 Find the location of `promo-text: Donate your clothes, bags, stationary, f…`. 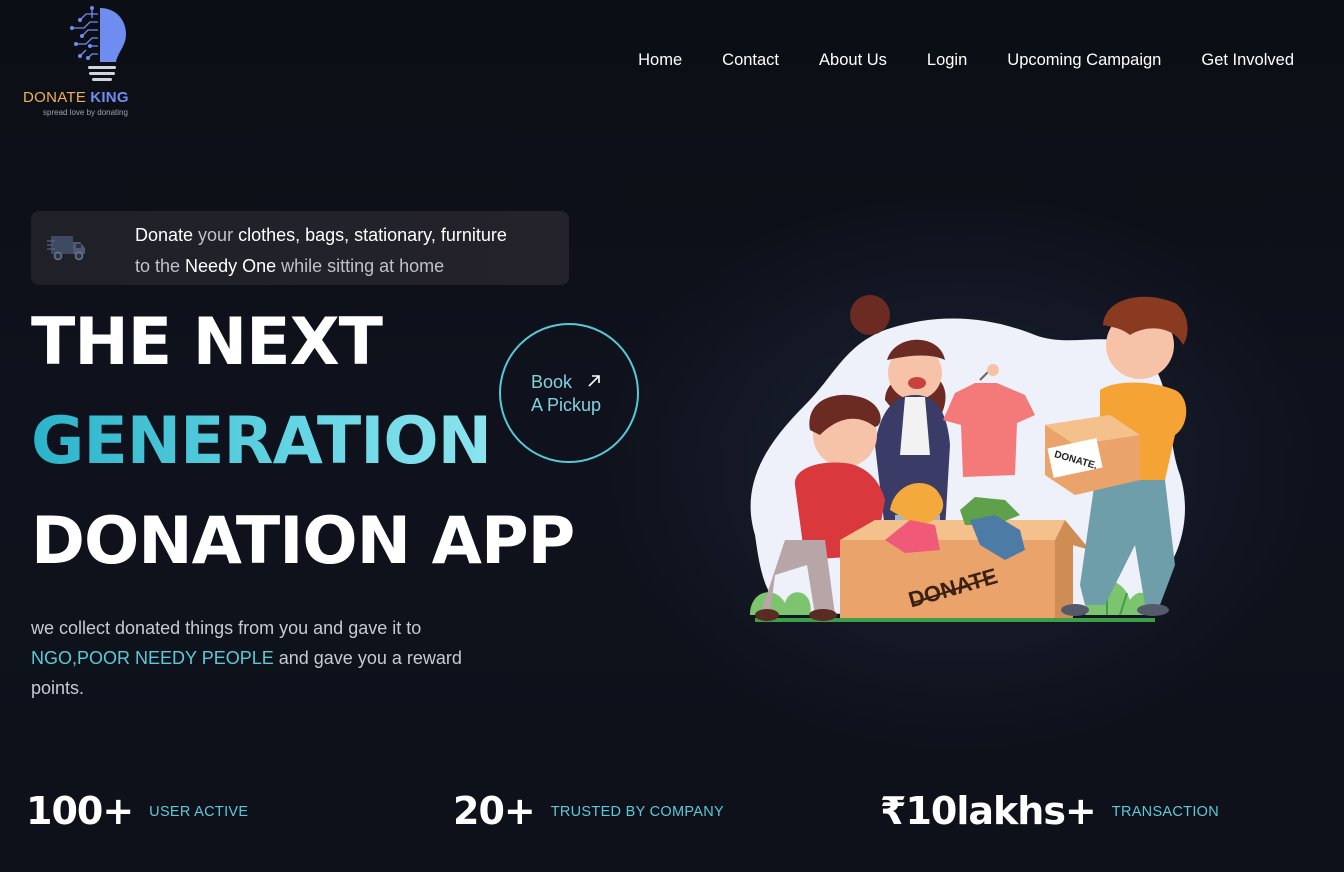

promo-text: Donate your clothes, bags, stationary, f… is located at coordinates (321, 251).